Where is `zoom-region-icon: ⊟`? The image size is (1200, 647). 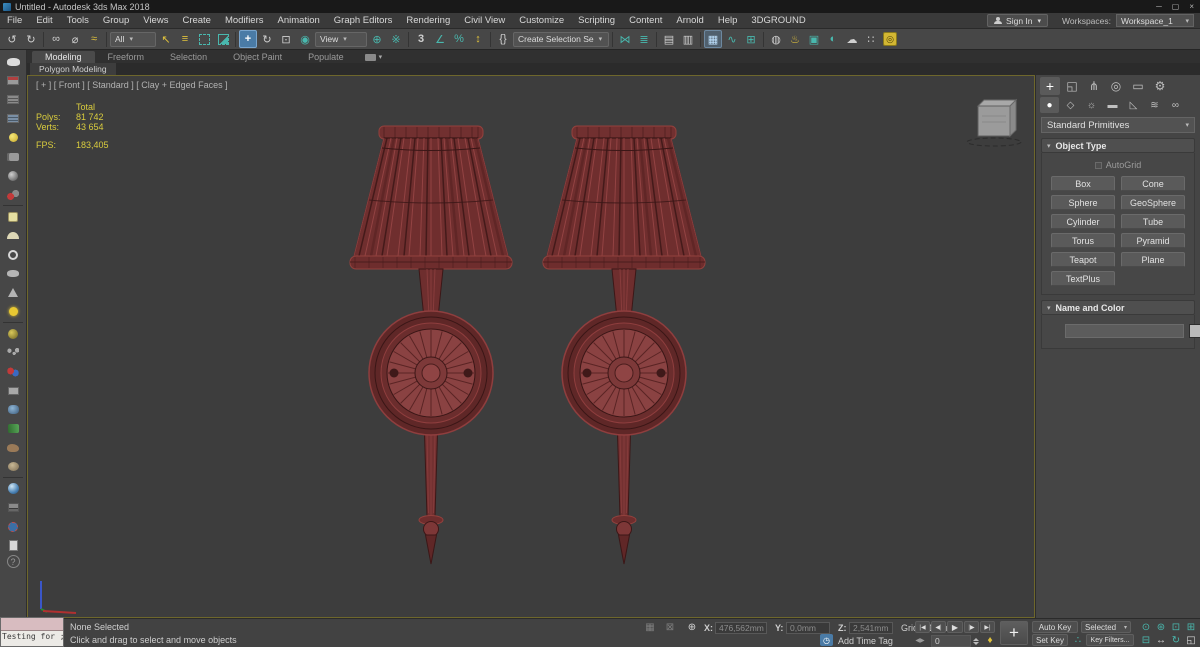
zoom-region-icon: ⊟ is located at coordinates (1146, 640).